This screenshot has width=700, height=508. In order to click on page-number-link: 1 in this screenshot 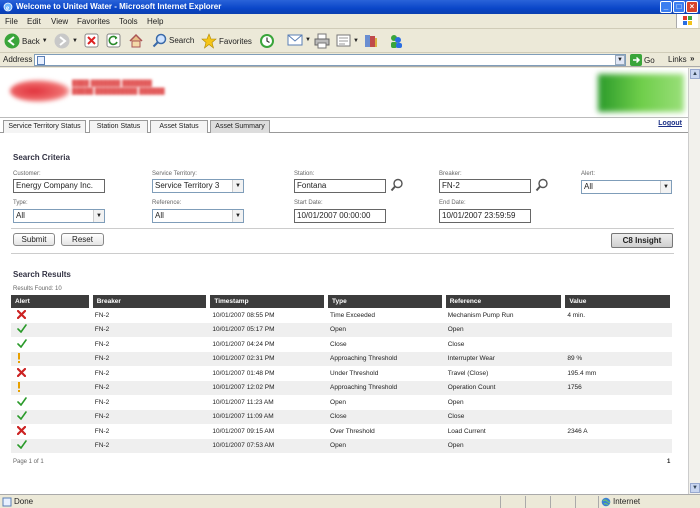, I will do `click(668, 462)`.